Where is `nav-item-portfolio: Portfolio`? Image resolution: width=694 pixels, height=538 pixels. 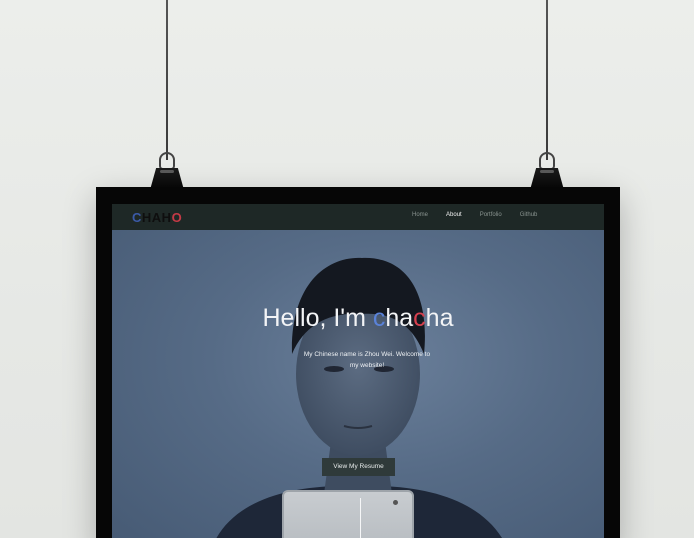 nav-item-portfolio: Portfolio is located at coordinates (491, 215).